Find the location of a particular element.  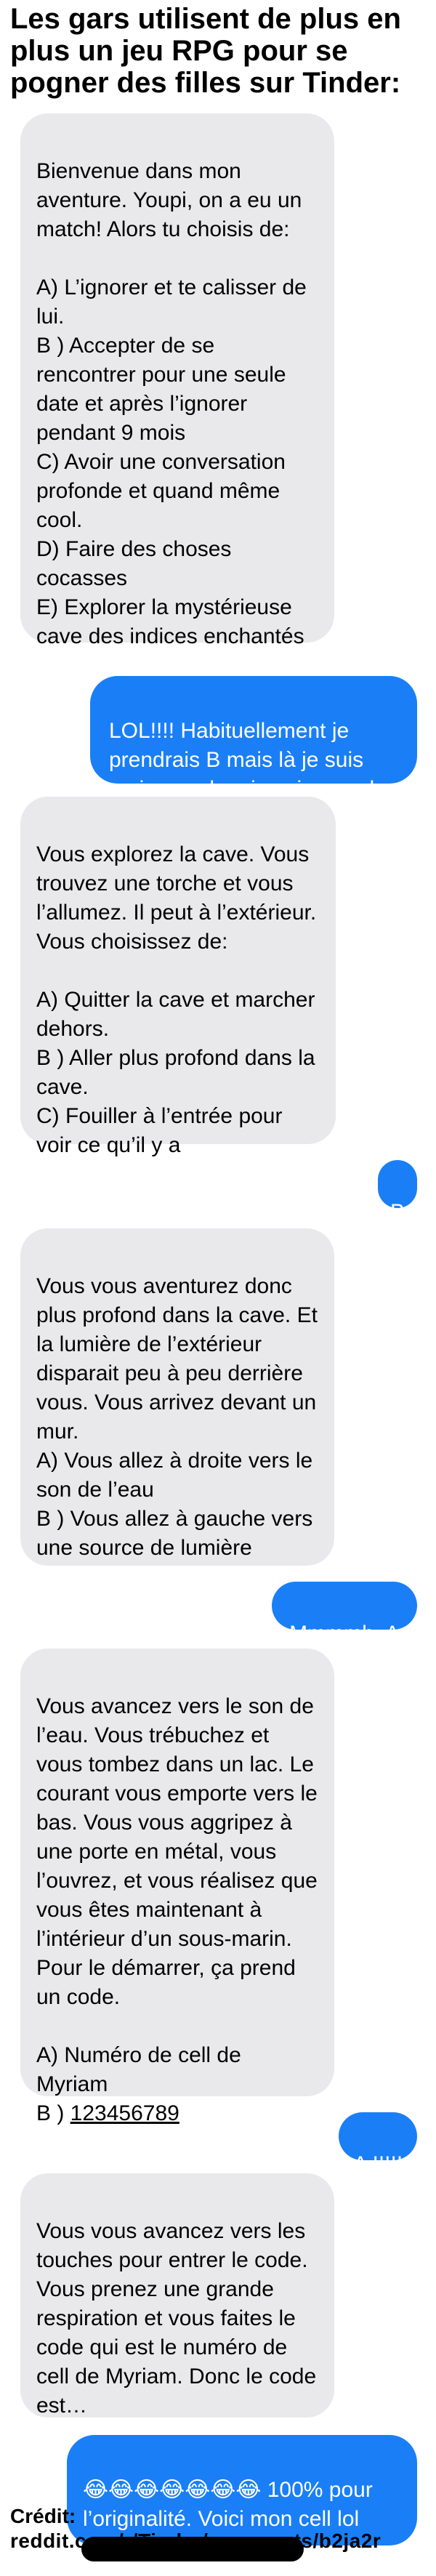

laughing-emoji-icon: 😂😂😂😂😂😂😂 is located at coordinates (172, 2490).